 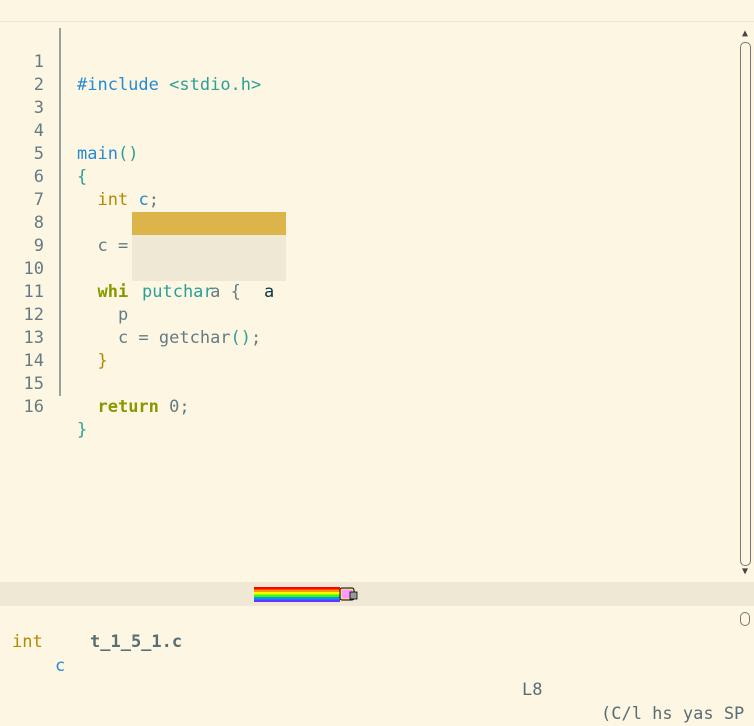 What do you see at coordinates (368, 314) in the screenshot?
I see `code-line-12: 12 c = getchar();` at bounding box center [368, 314].